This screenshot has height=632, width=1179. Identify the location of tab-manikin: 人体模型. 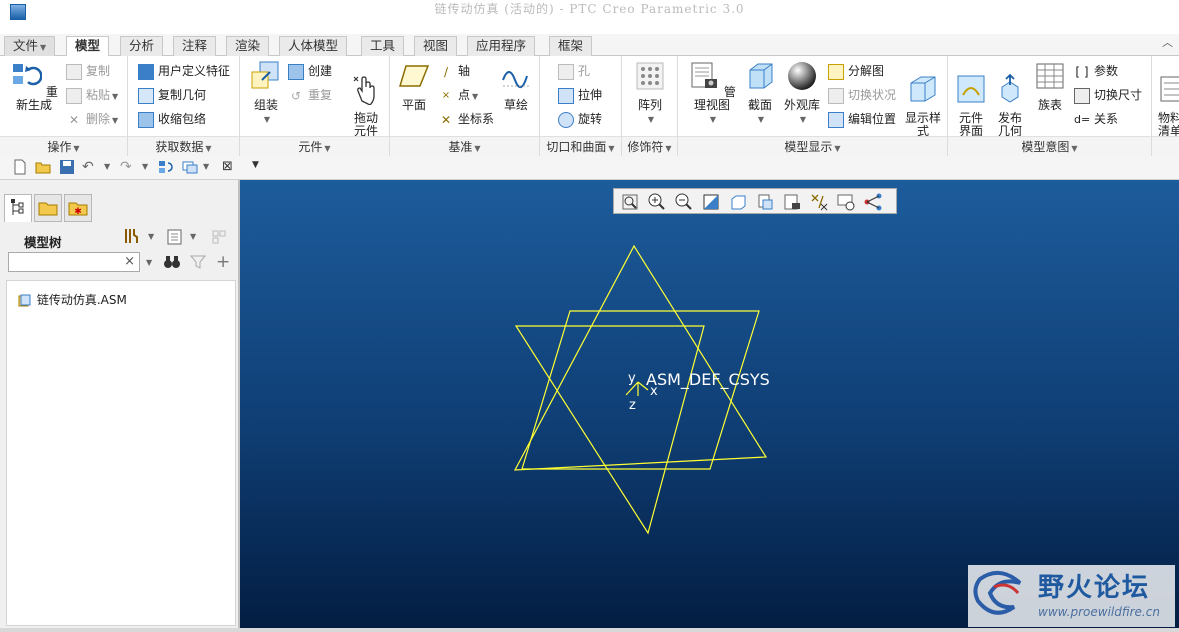
(313, 46).